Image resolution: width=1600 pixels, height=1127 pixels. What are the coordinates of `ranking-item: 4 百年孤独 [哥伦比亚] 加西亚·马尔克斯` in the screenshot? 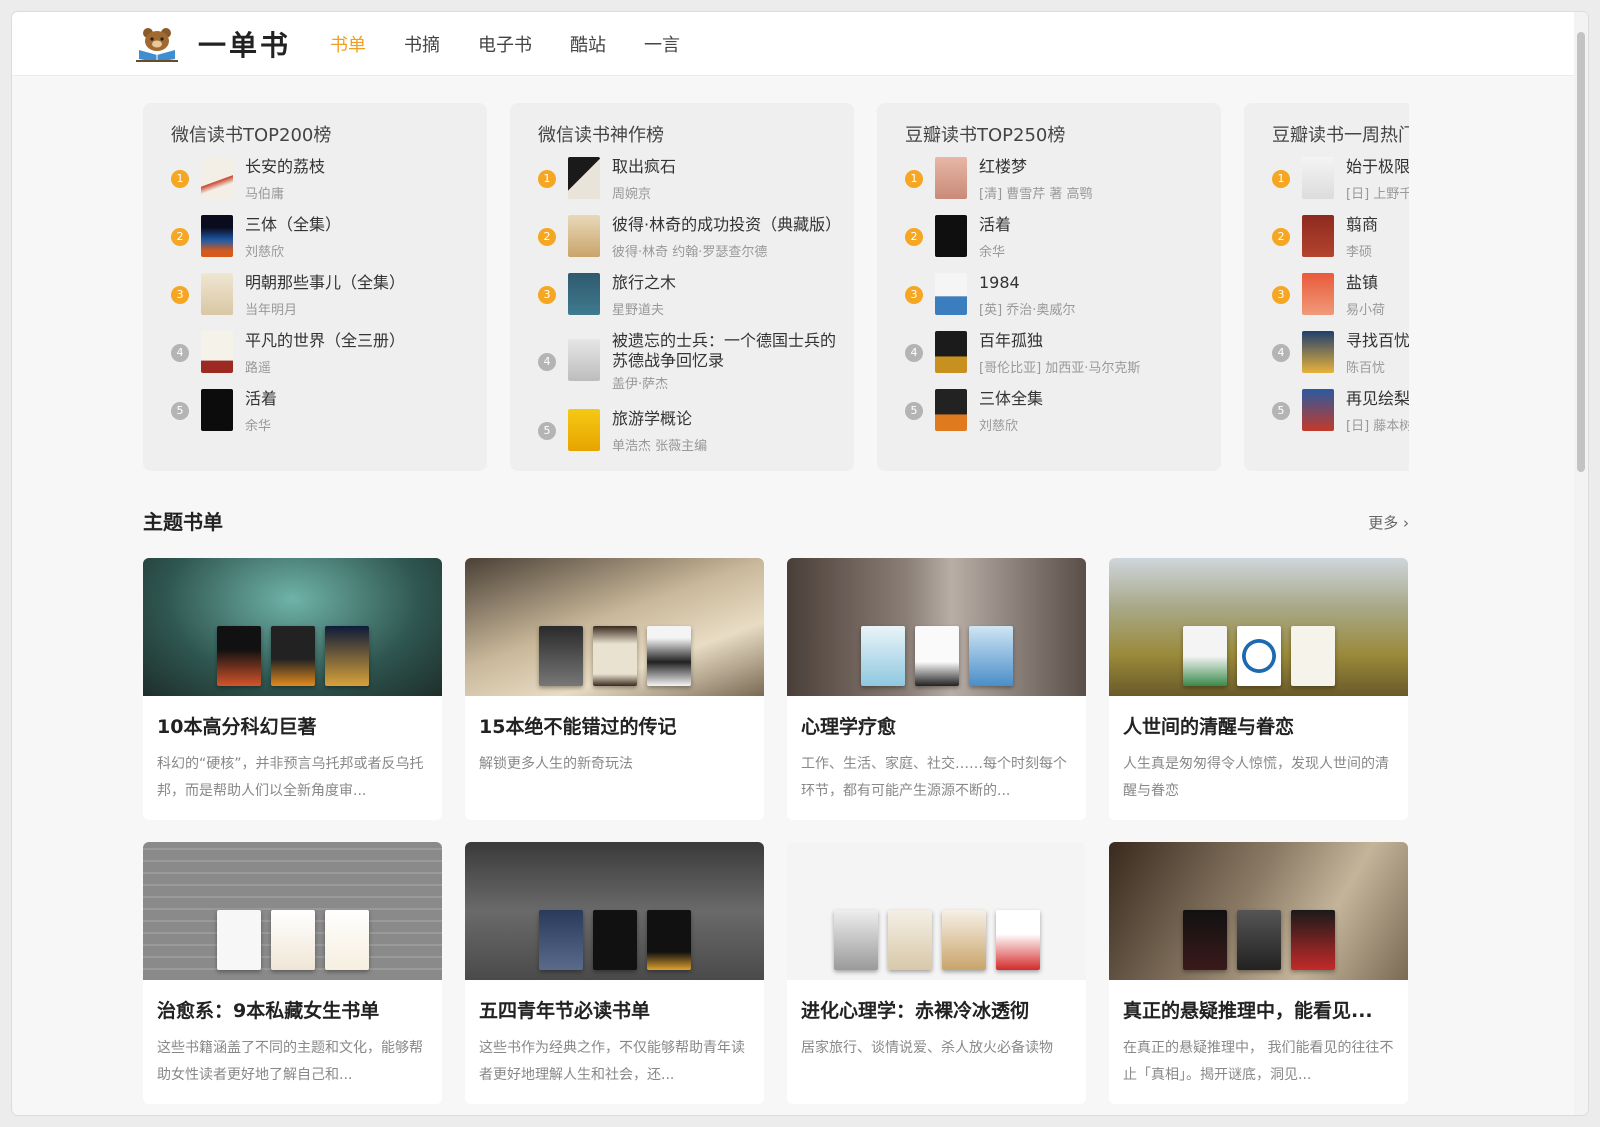 It's located at (1063, 360).